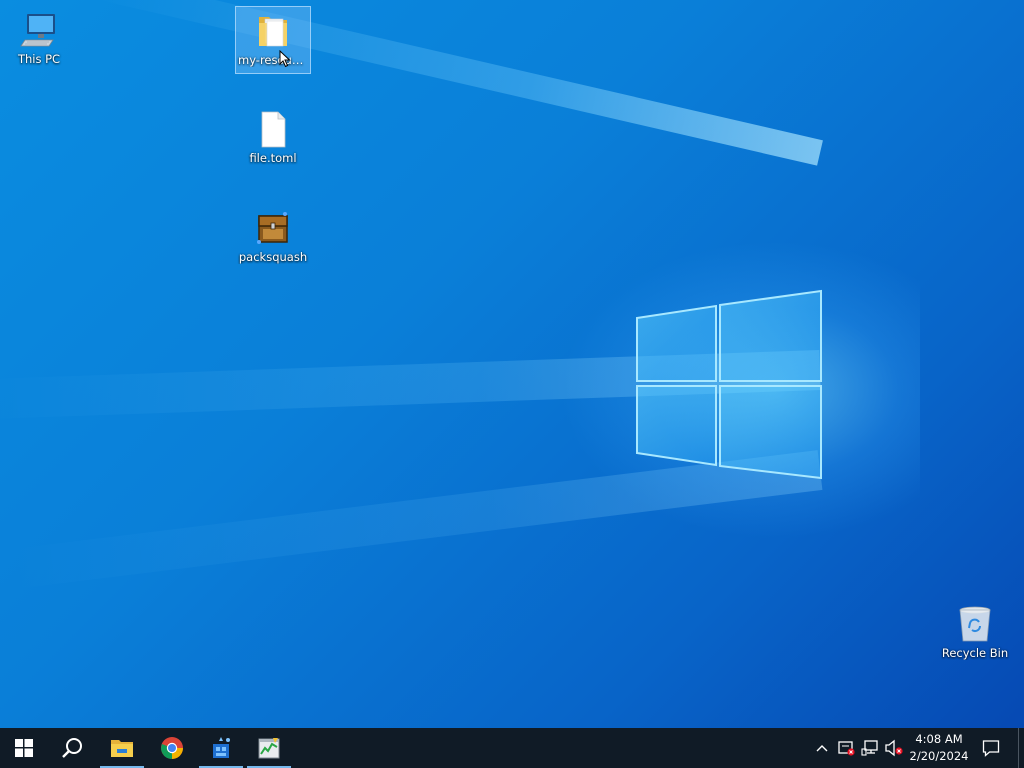 This screenshot has width=1024, height=768. Describe the element at coordinates (272, 228) in the screenshot. I see `chest-app-icon` at that location.